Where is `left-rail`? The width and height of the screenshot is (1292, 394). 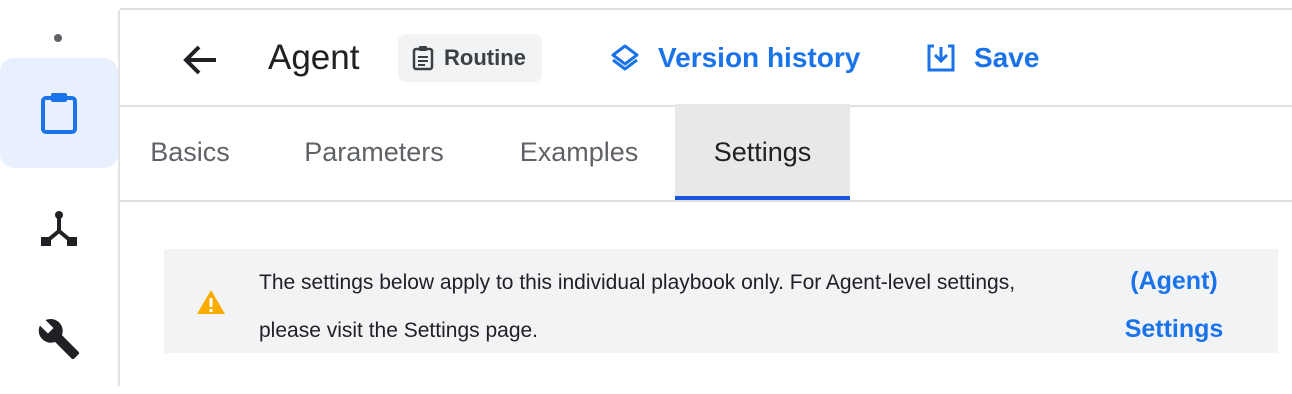 left-rail is located at coordinates (59, 193).